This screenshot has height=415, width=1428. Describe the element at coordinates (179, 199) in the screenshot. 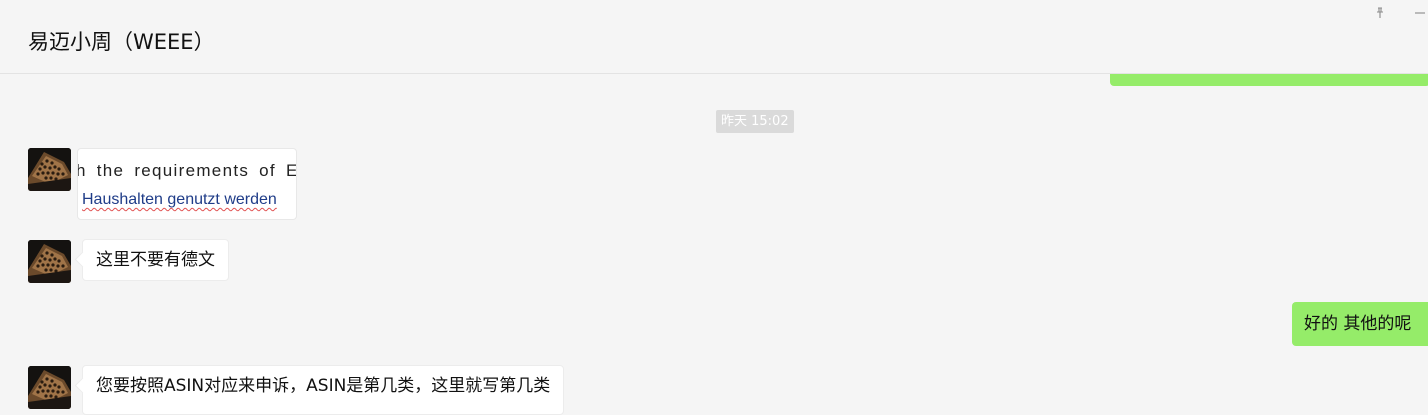

I see `image-text-line-2: Haushalten genutzt werden` at that location.